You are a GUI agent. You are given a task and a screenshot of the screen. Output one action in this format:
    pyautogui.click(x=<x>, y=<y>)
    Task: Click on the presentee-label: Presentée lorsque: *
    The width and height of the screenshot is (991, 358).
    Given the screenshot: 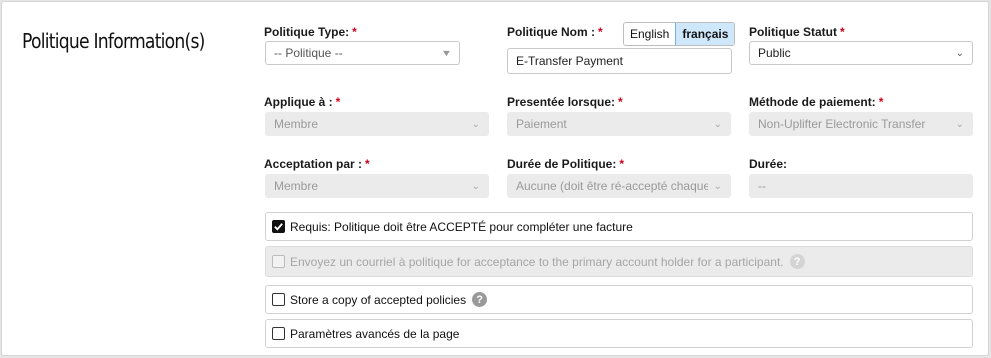 What is the action you would take?
    pyautogui.click(x=565, y=102)
    